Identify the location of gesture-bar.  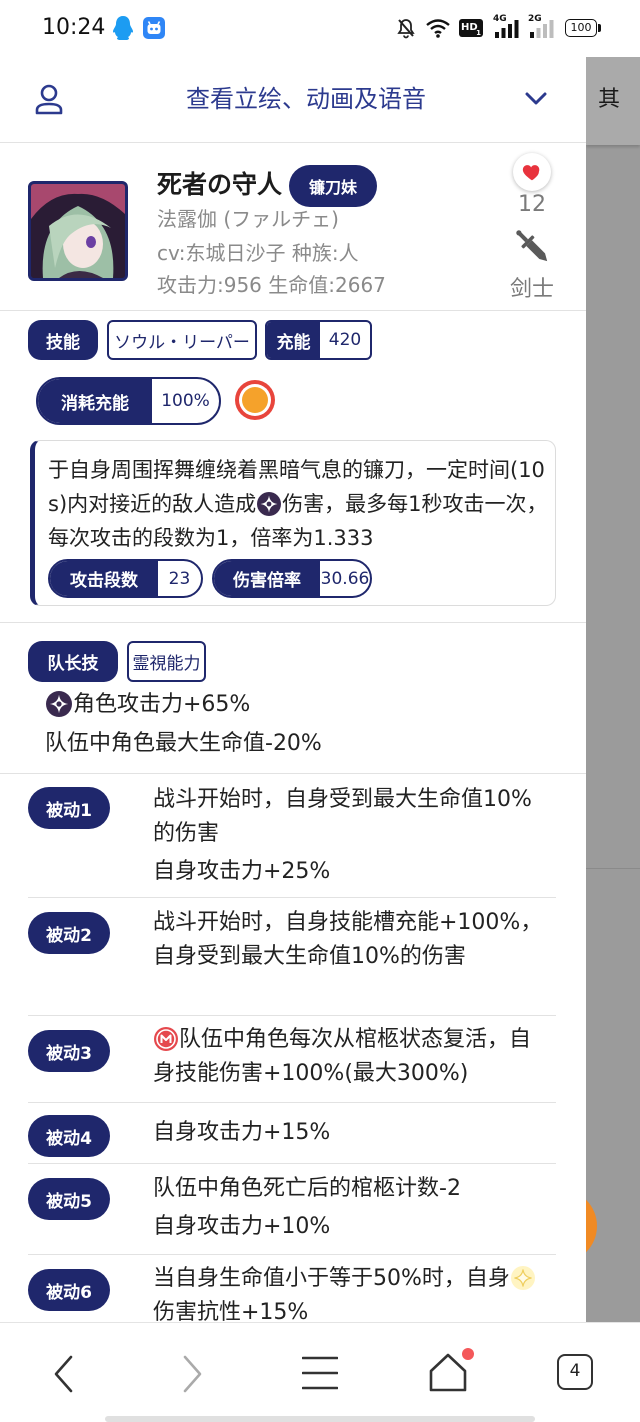
(320, 1419).